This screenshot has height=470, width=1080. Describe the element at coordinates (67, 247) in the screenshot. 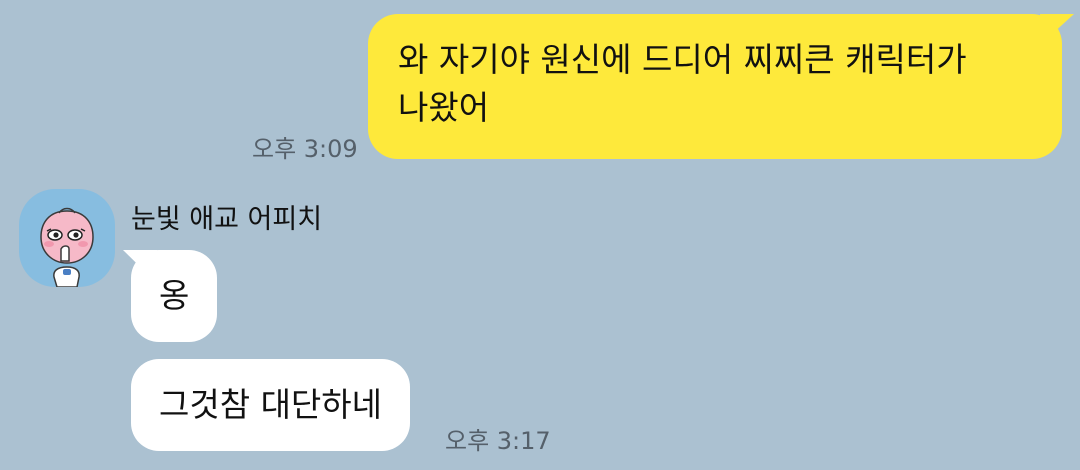

I see `apeach-avatar-icon` at that location.